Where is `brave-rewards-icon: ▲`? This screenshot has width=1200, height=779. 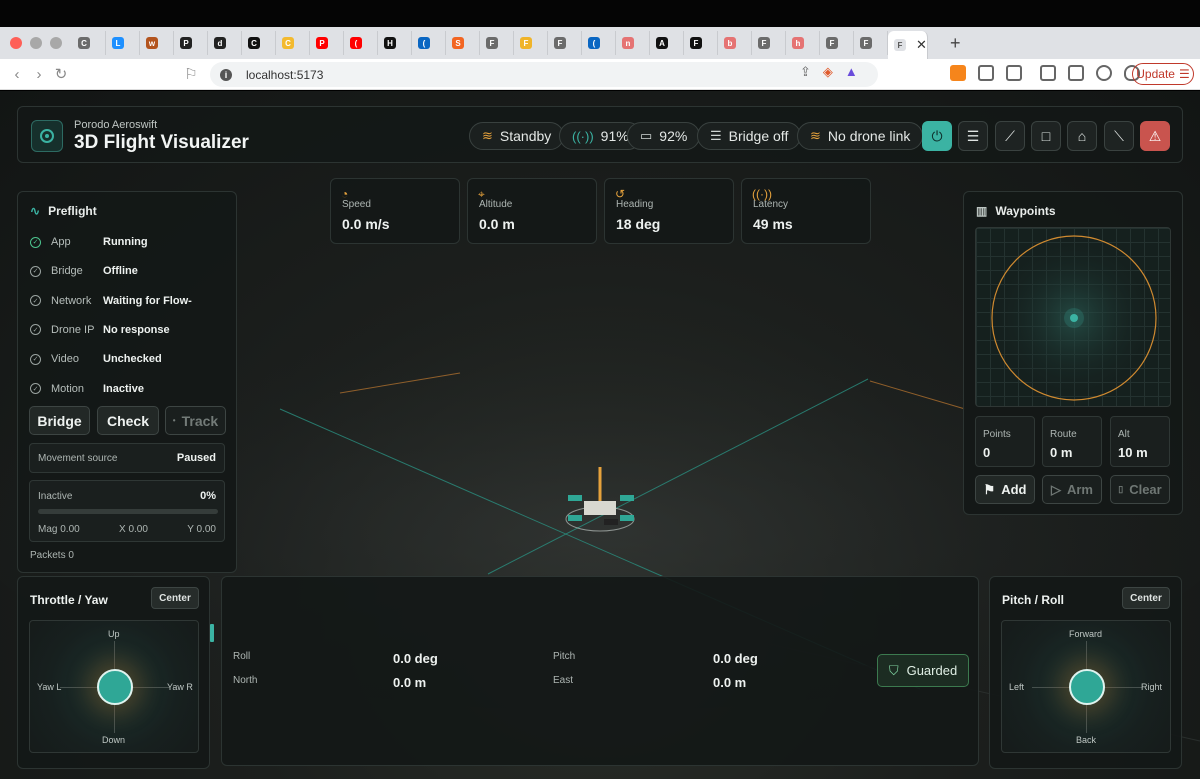
brave-rewards-icon: ▲ is located at coordinates (851, 72).